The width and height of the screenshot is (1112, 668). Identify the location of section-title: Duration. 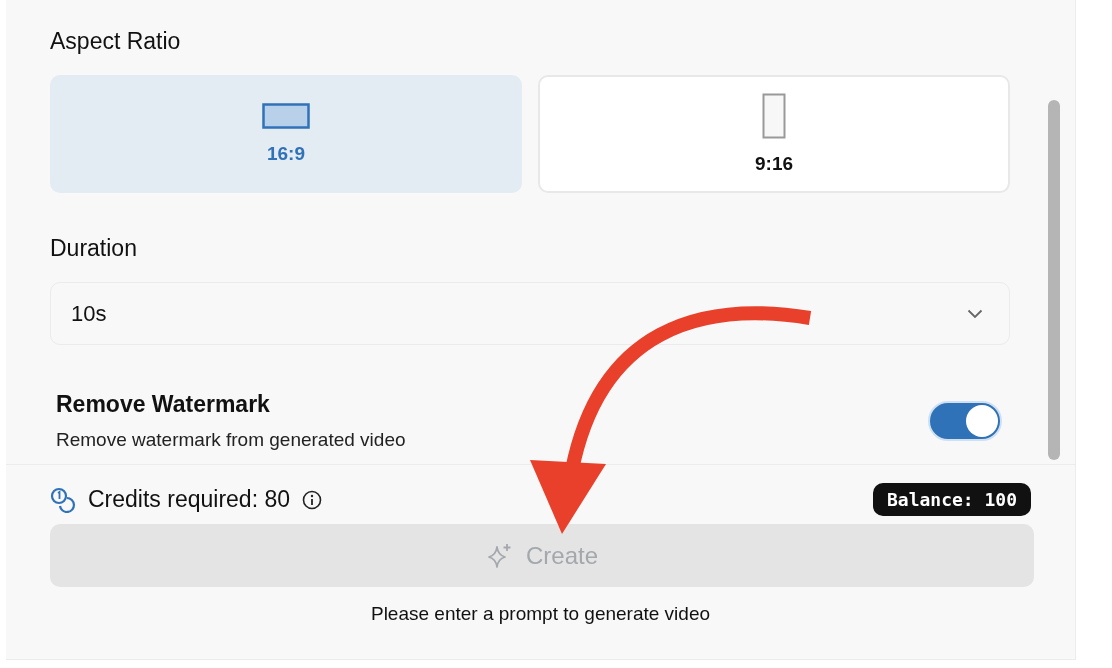
(94, 248).